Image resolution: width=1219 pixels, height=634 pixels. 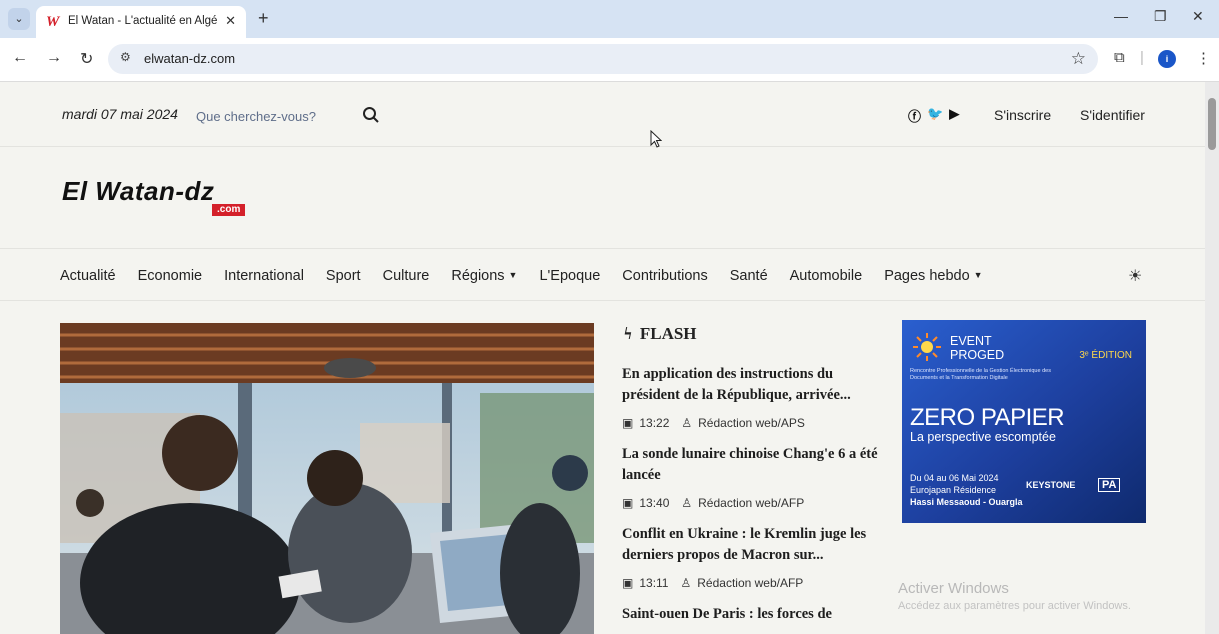 I want to click on facebook-icon: ⓕ, so click(x=914, y=115).